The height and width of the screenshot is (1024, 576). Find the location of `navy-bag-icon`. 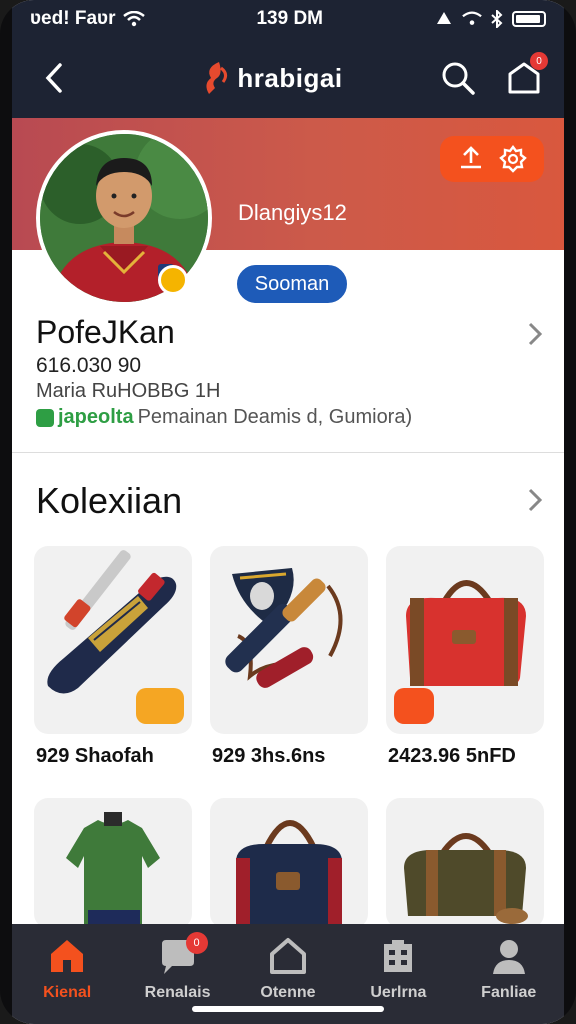

navy-bag-icon is located at coordinates (289, 872).